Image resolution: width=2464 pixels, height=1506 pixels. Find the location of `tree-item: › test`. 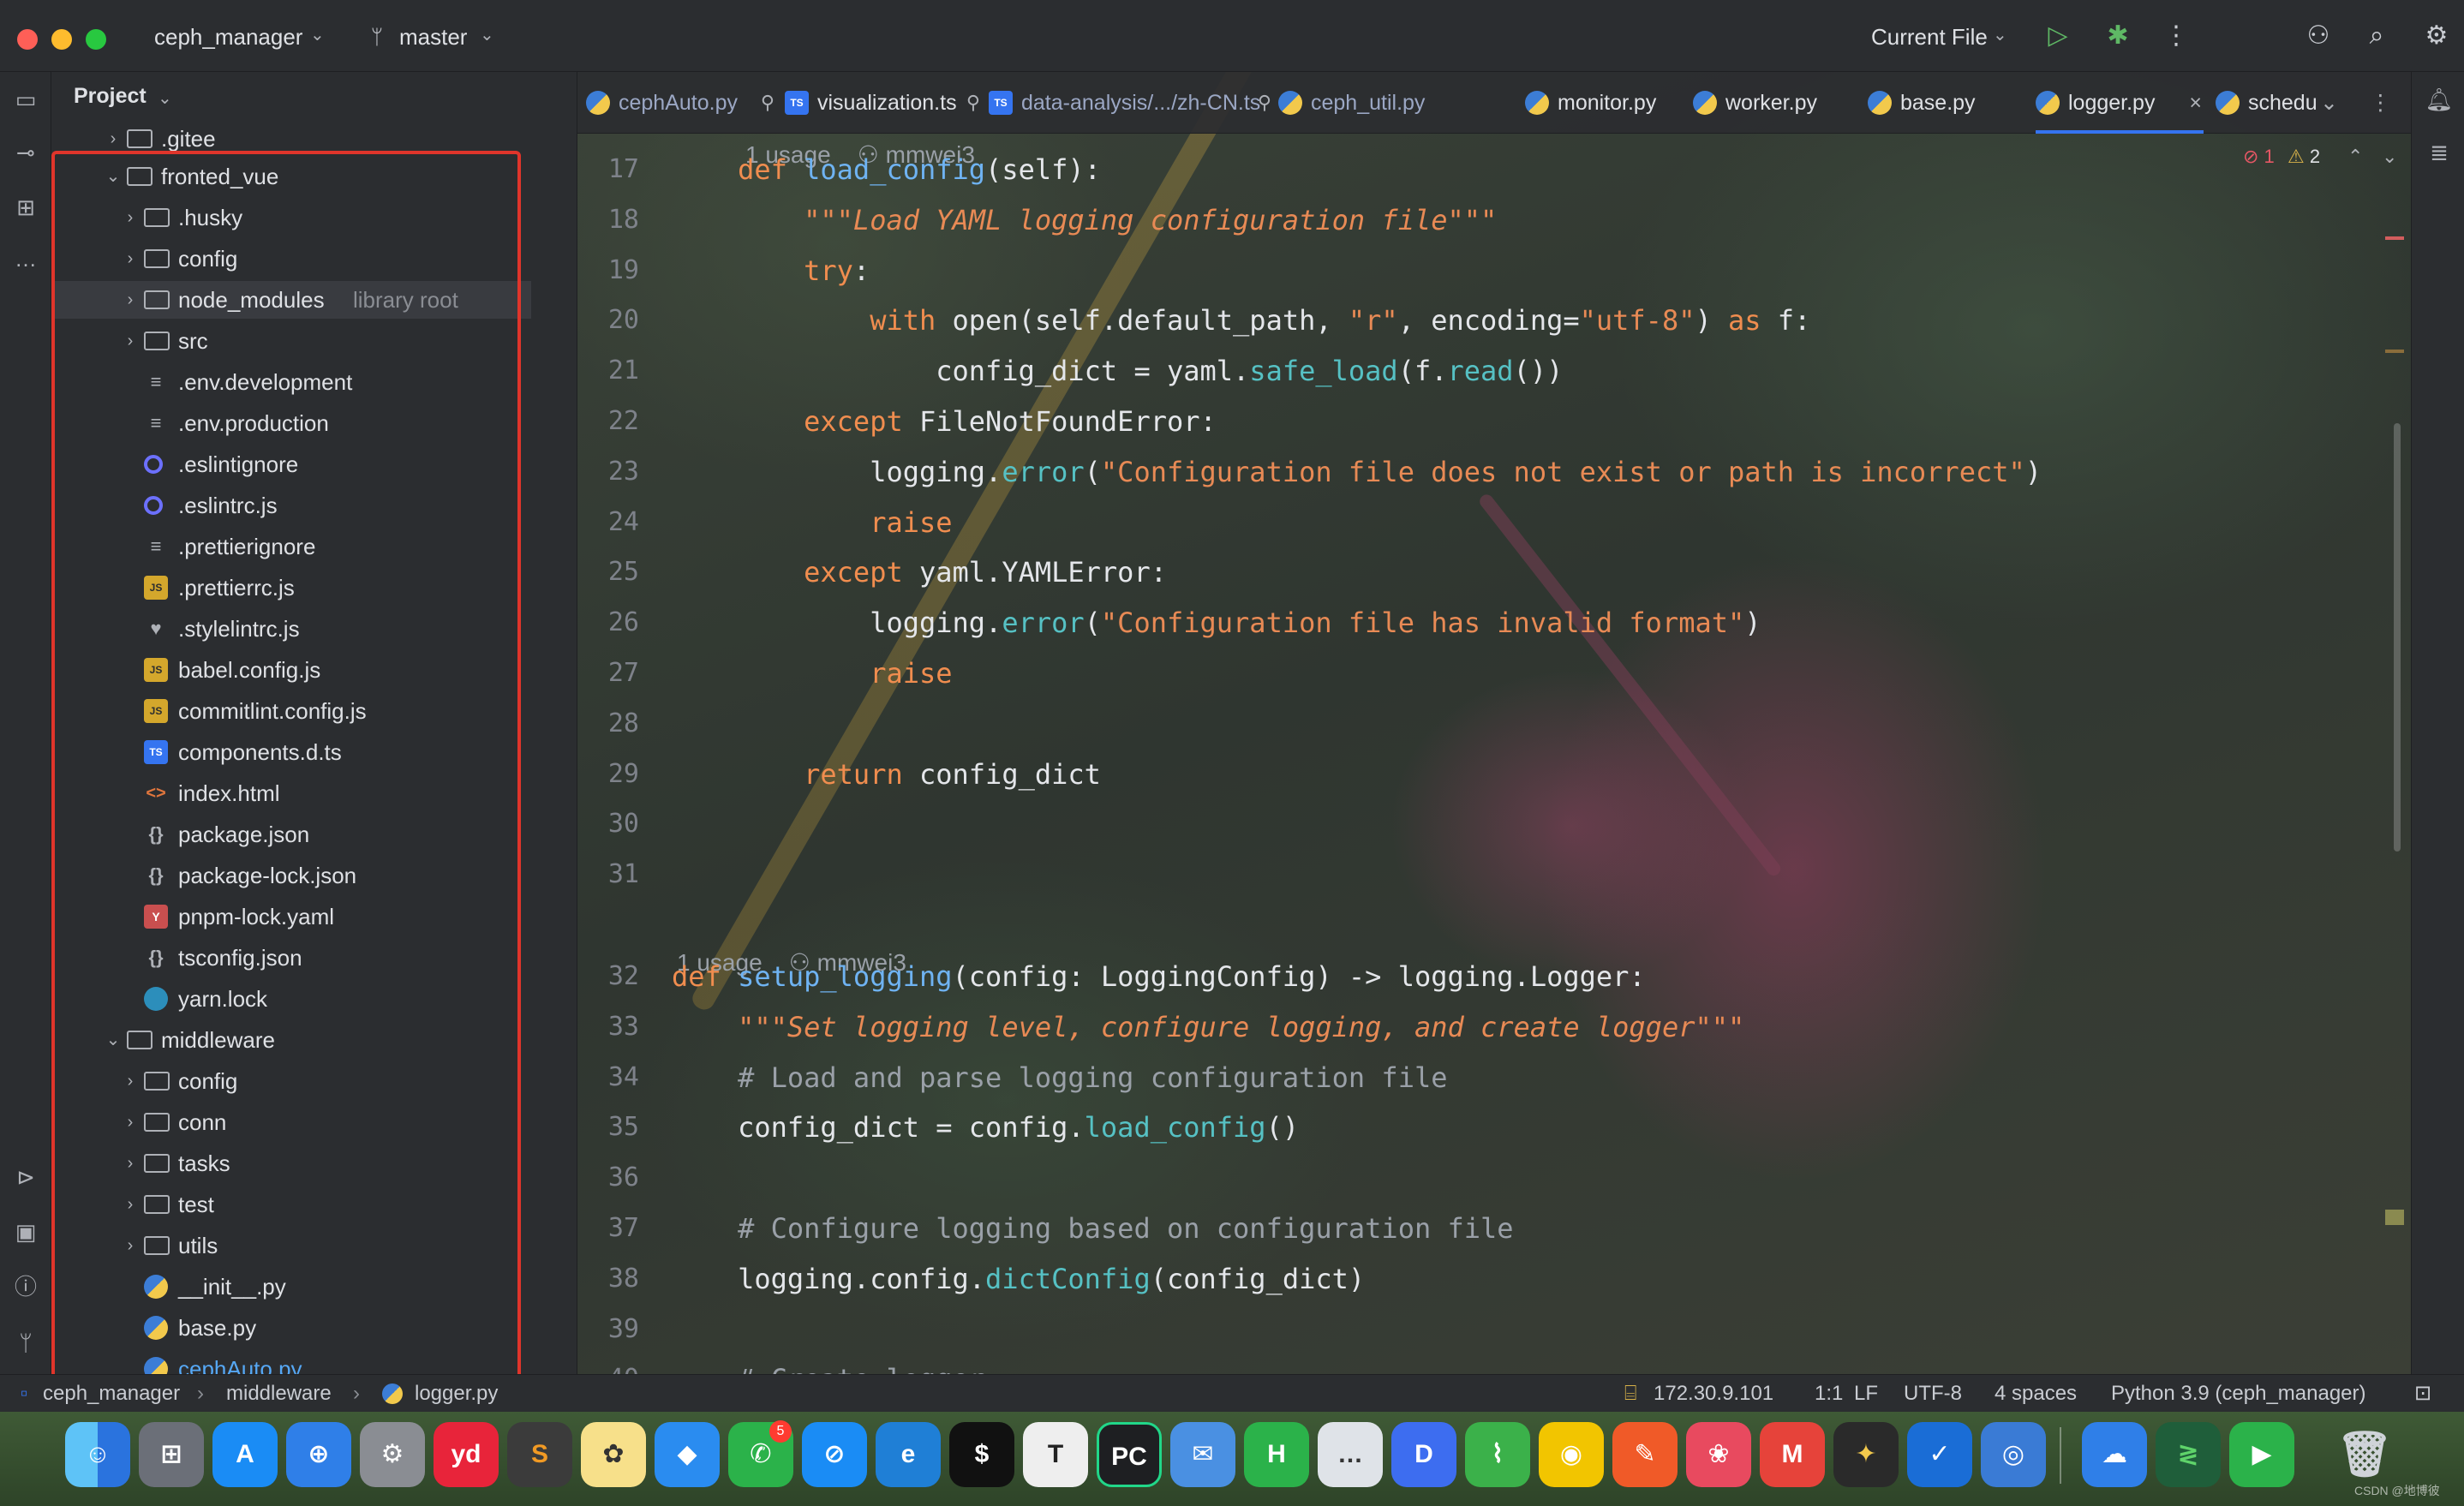

tree-item: › test is located at coordinates (291, 1204).